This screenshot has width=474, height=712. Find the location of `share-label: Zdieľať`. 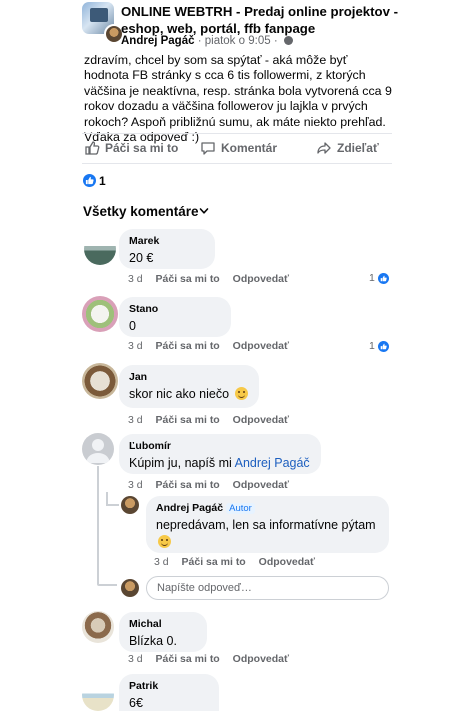

share-label: Zdieľať is located at coordinates (358, 148).